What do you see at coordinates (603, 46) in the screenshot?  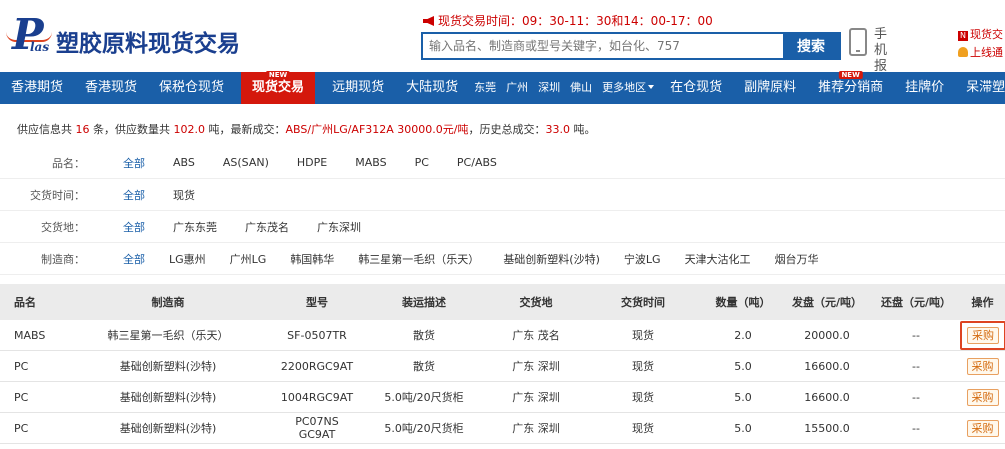 I see `search-input` at bounding box center [603, 46].